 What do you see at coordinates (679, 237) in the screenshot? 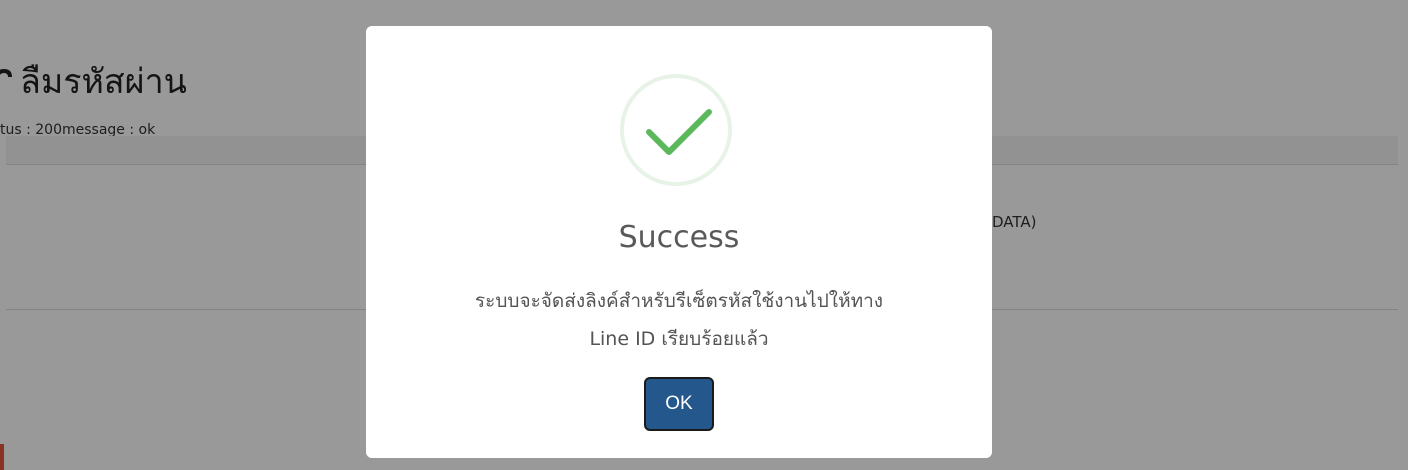
I see `dialog-title: Success` at bounding box center [679, 237].